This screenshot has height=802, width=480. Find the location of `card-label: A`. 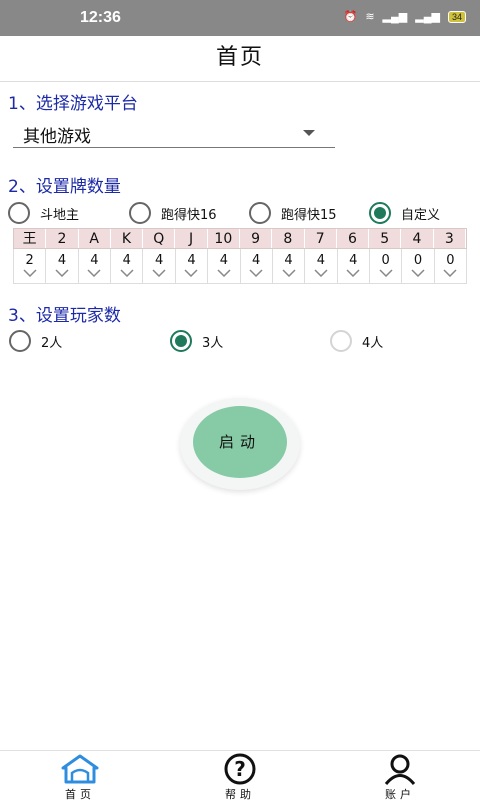

card-label: A is located at coordinates (95, 238).